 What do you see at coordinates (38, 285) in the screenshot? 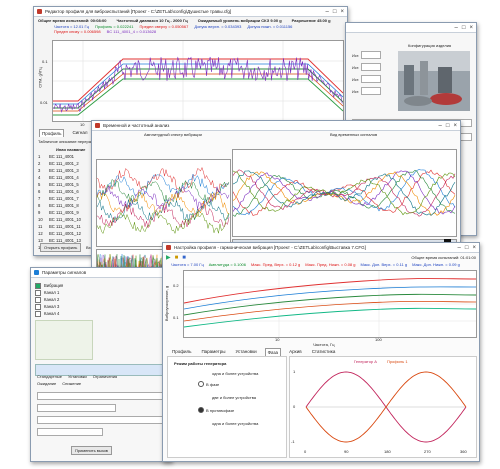
I see `checkbox-vibration` at bounding box center [38, 285].